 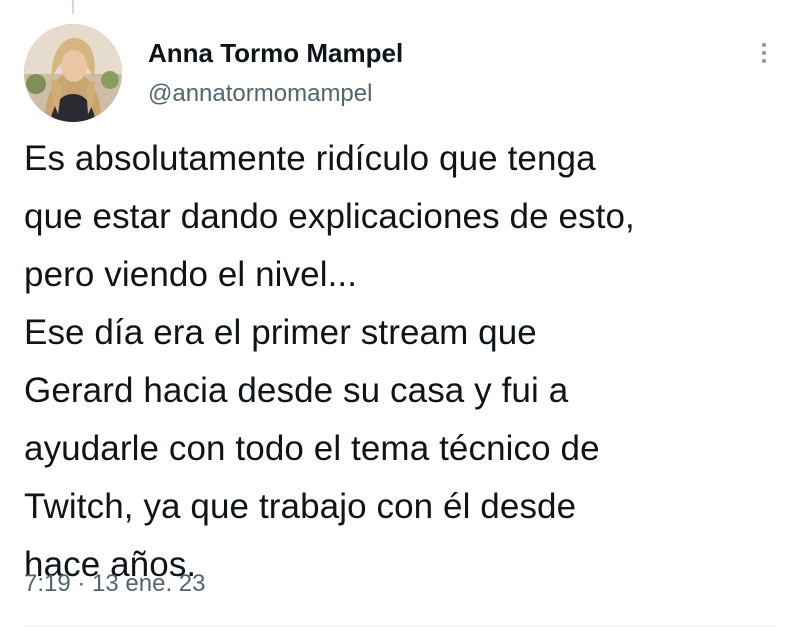 I want to click on tweet-text-line: ayudarle con todo el tema técnico de, so click(x=312, y=448).